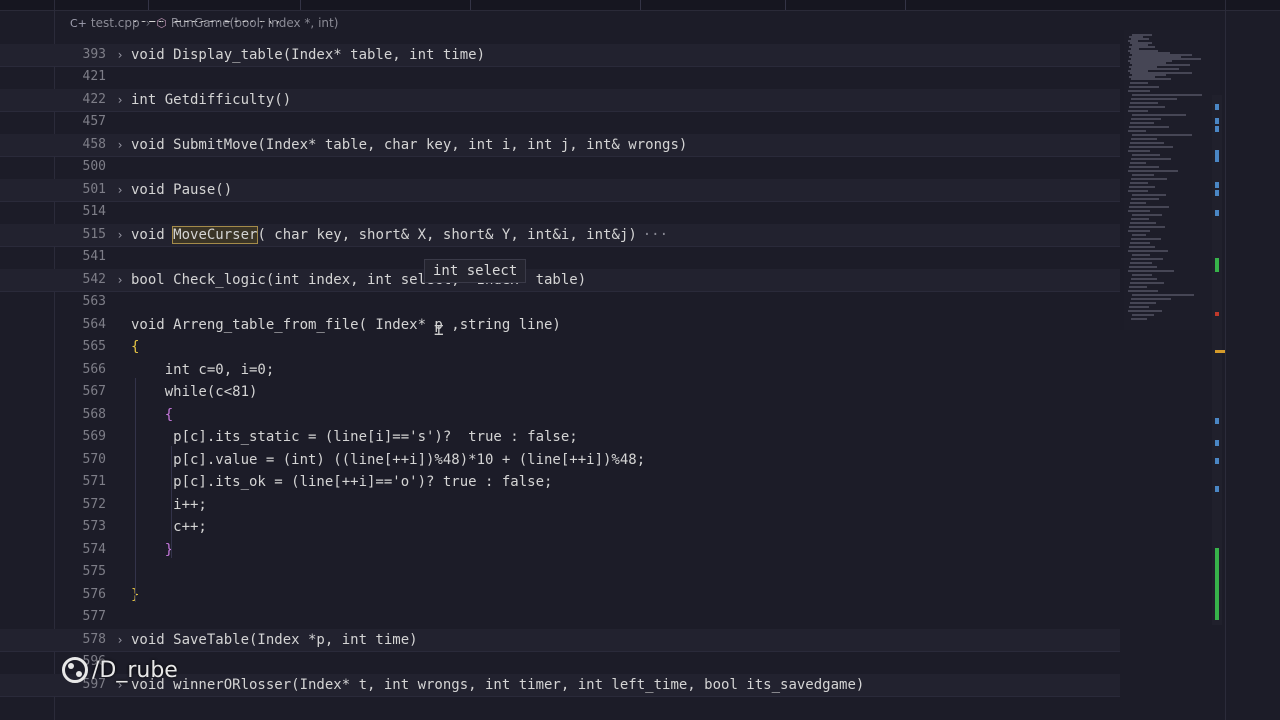 This screenshot has height=720, width=1280. Describe the element at coordinates (194, 392) in the screenshot. I see `code-text: while(c<81)` at that location.